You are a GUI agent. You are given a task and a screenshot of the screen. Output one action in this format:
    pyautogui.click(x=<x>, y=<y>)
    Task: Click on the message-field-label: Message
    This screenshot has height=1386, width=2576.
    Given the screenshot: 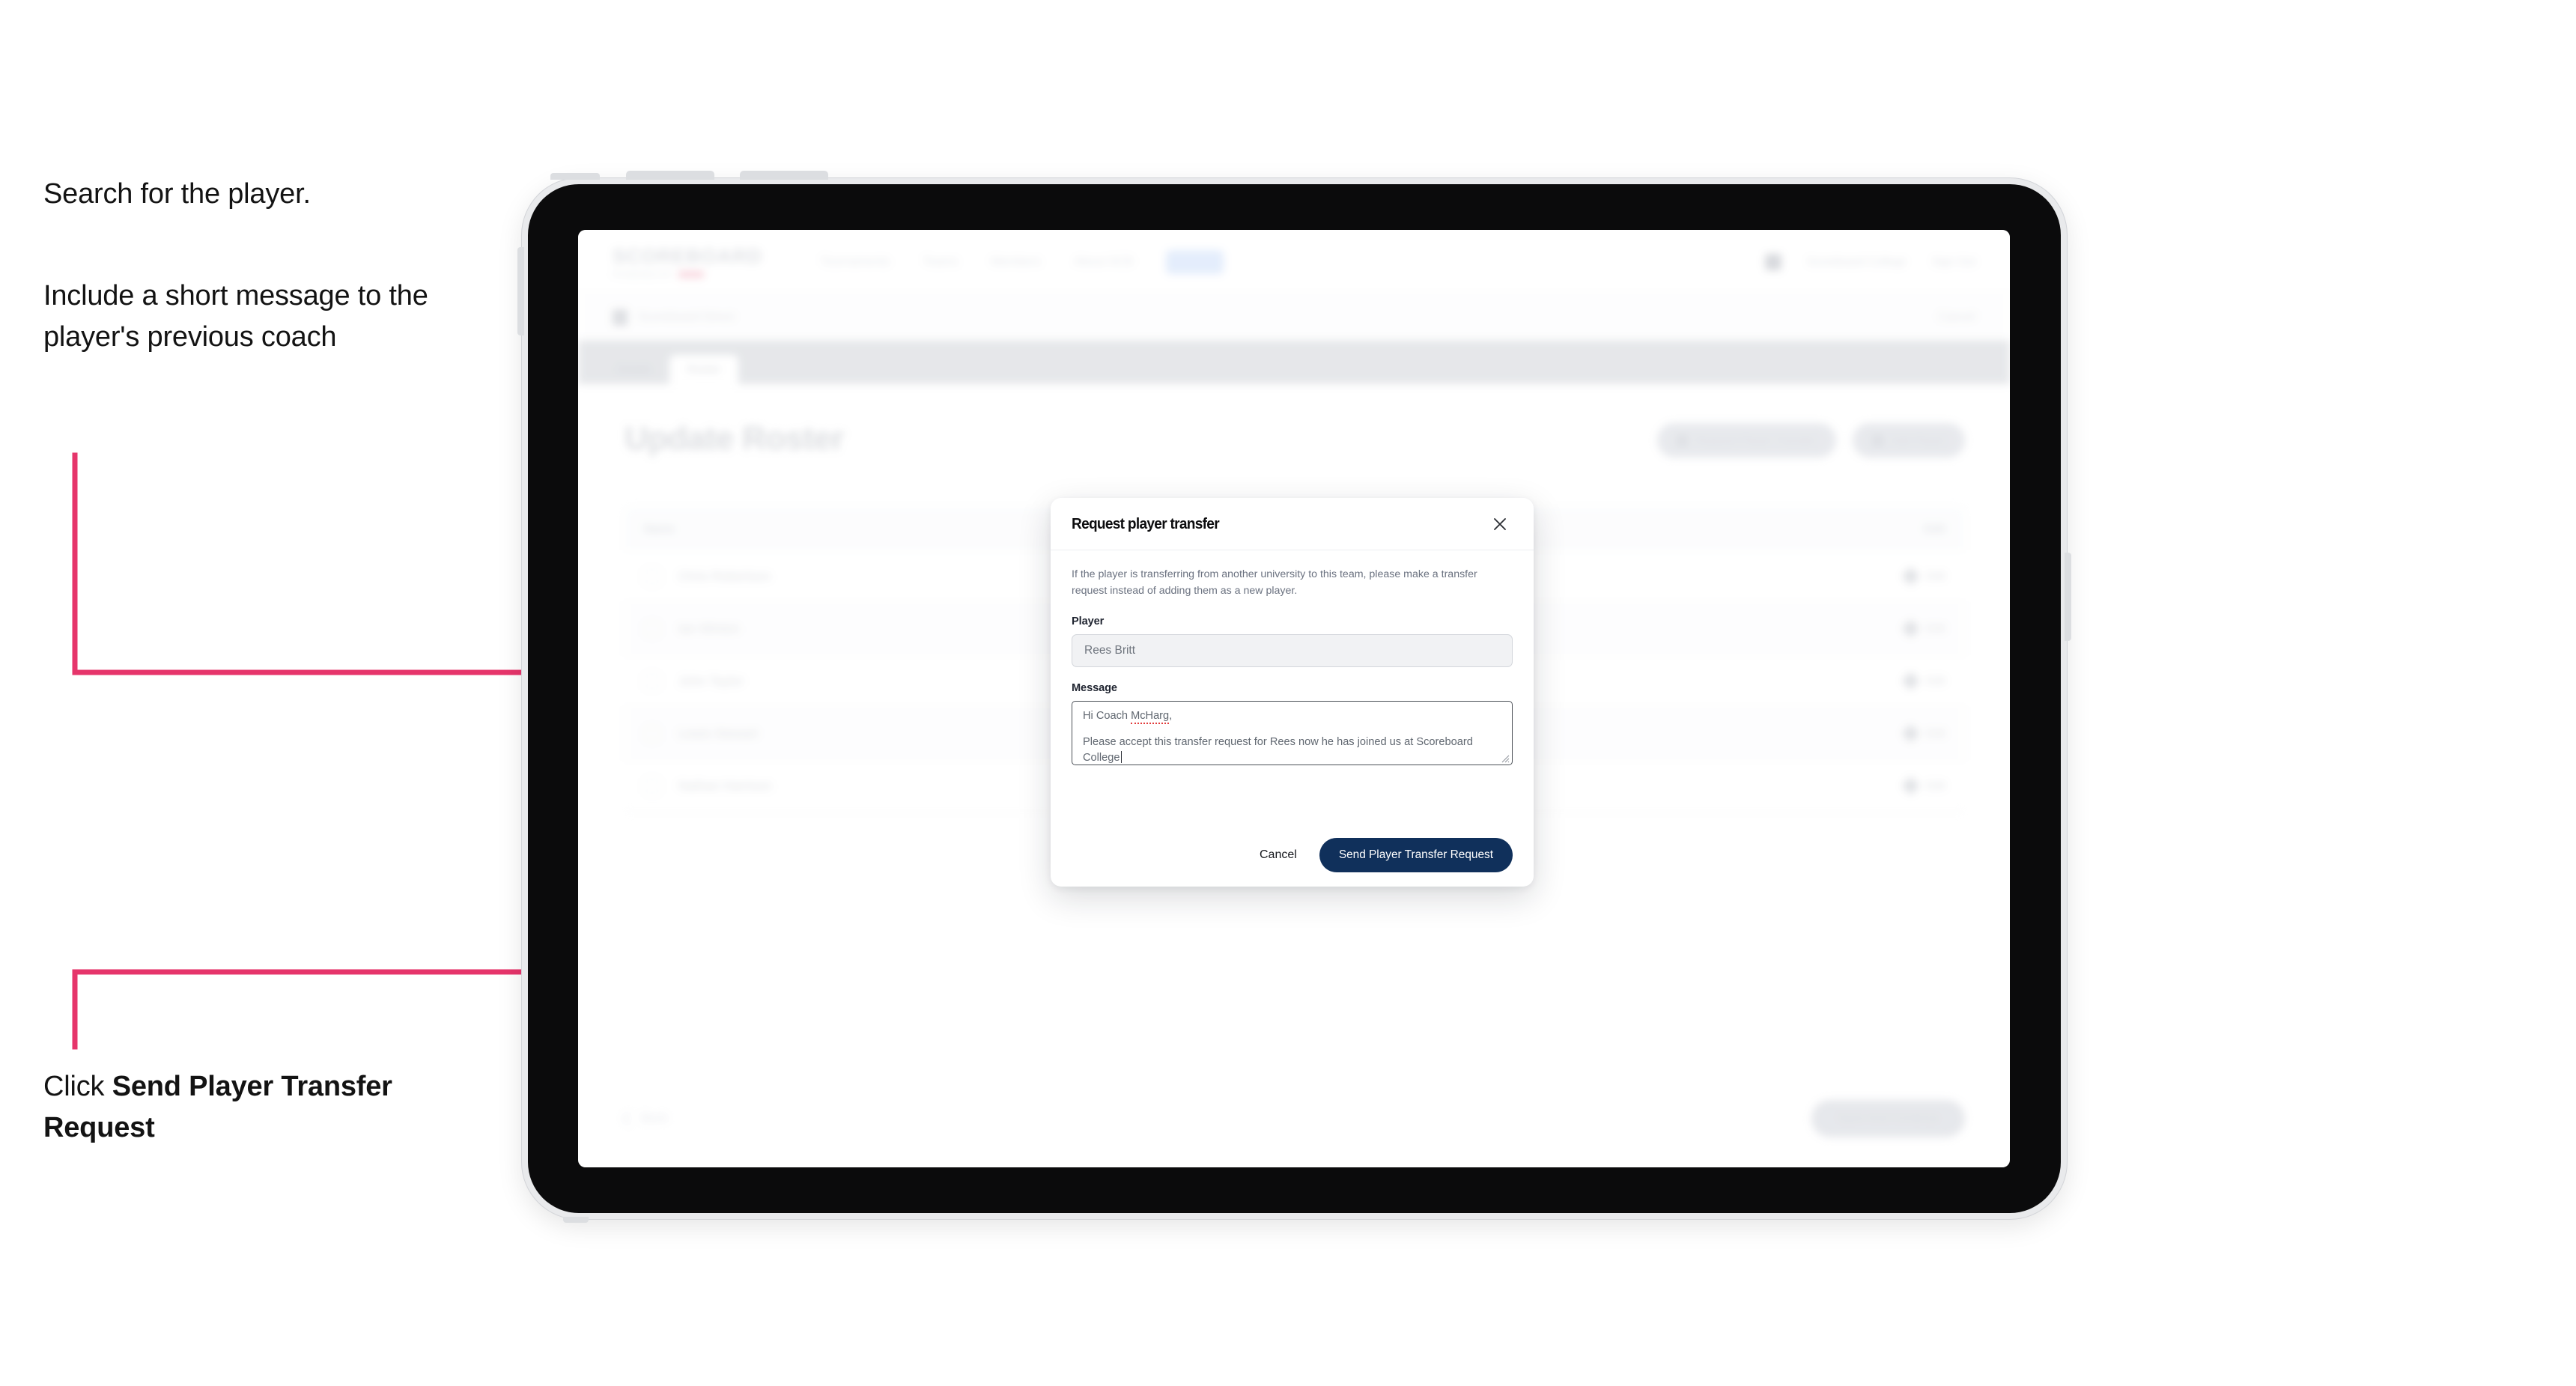 What is the action you would take?
    pyautogui.click(x=1094, y=688)
    